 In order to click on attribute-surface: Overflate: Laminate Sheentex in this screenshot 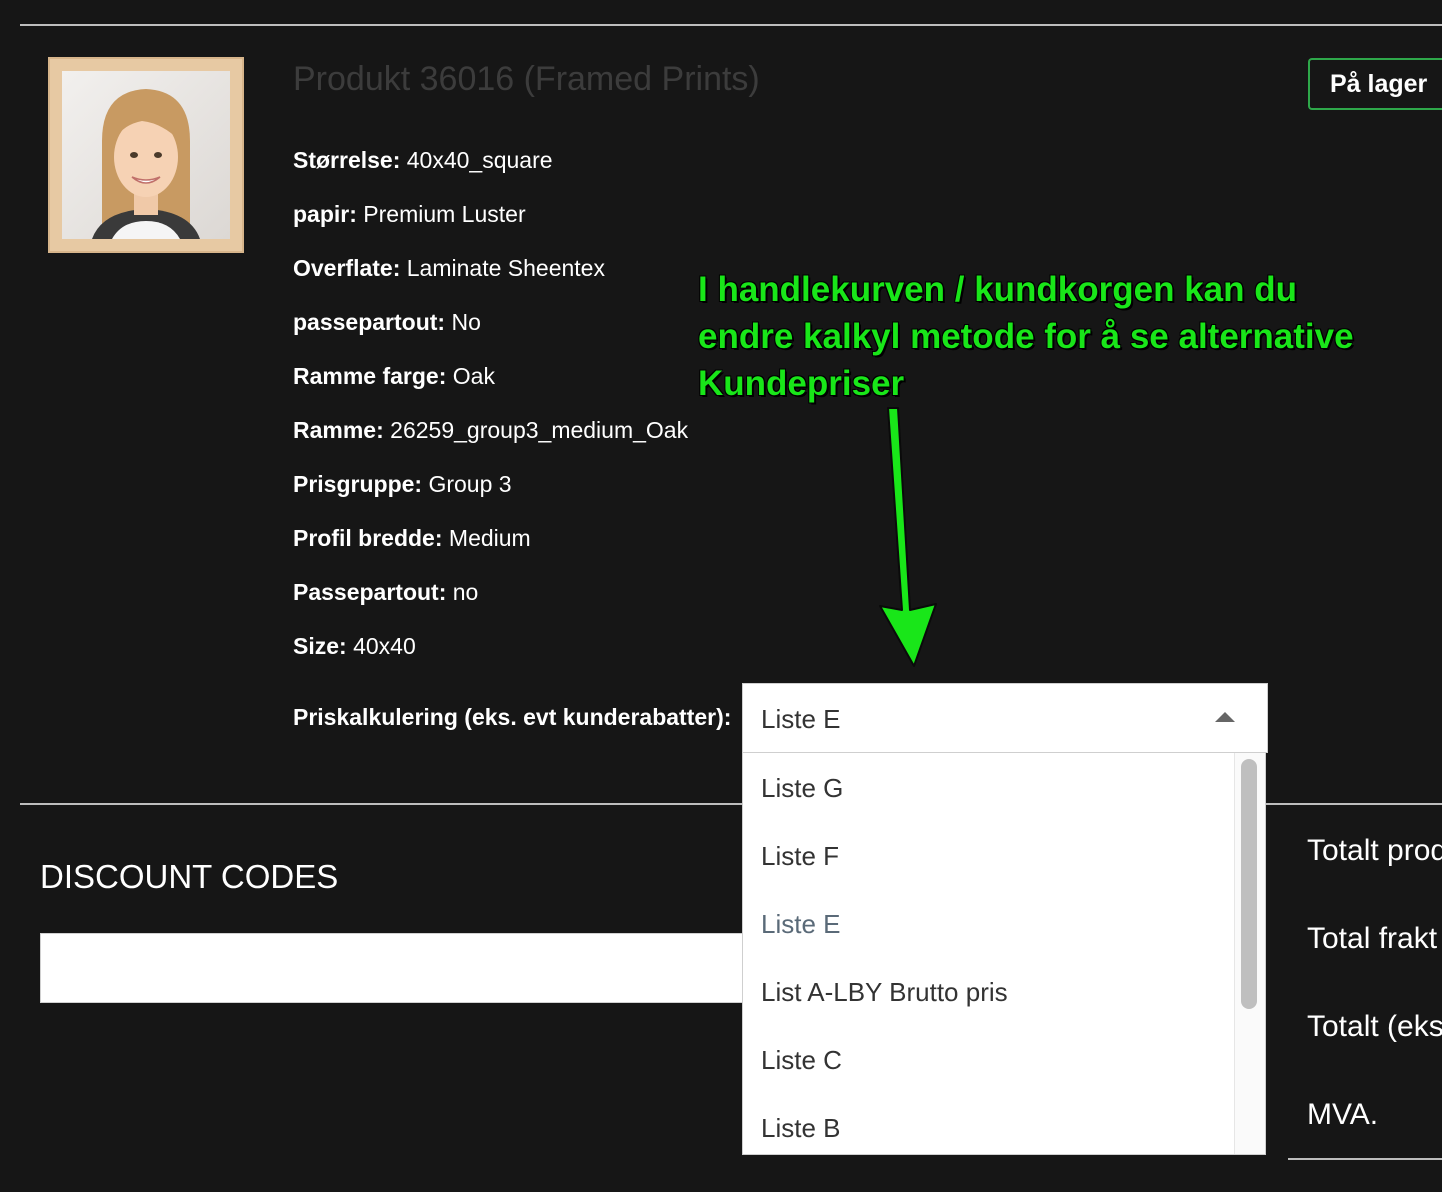, I will do `click(449, 268)`.